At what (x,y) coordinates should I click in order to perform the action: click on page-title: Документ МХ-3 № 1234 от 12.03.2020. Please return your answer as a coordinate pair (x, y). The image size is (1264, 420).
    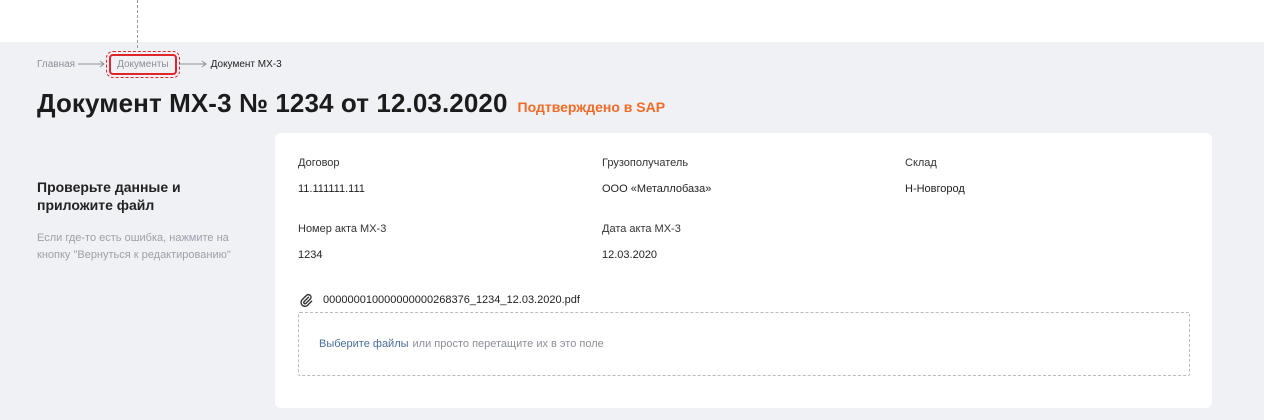
    Looking at the image, I should click on (272, 103).